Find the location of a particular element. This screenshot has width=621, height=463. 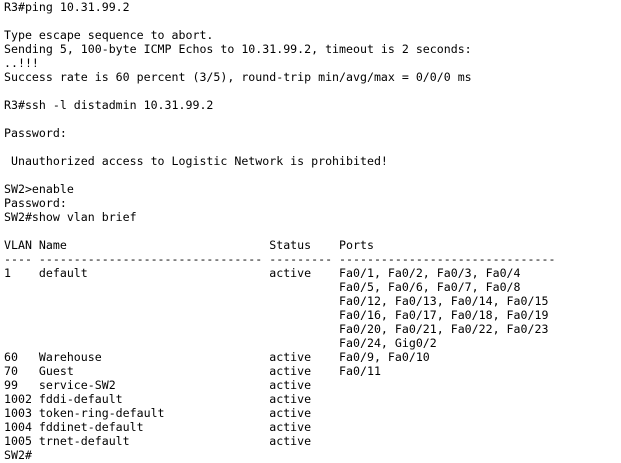

terminal-line: 1005 trnet-default active is located at coordinates (158, 441).